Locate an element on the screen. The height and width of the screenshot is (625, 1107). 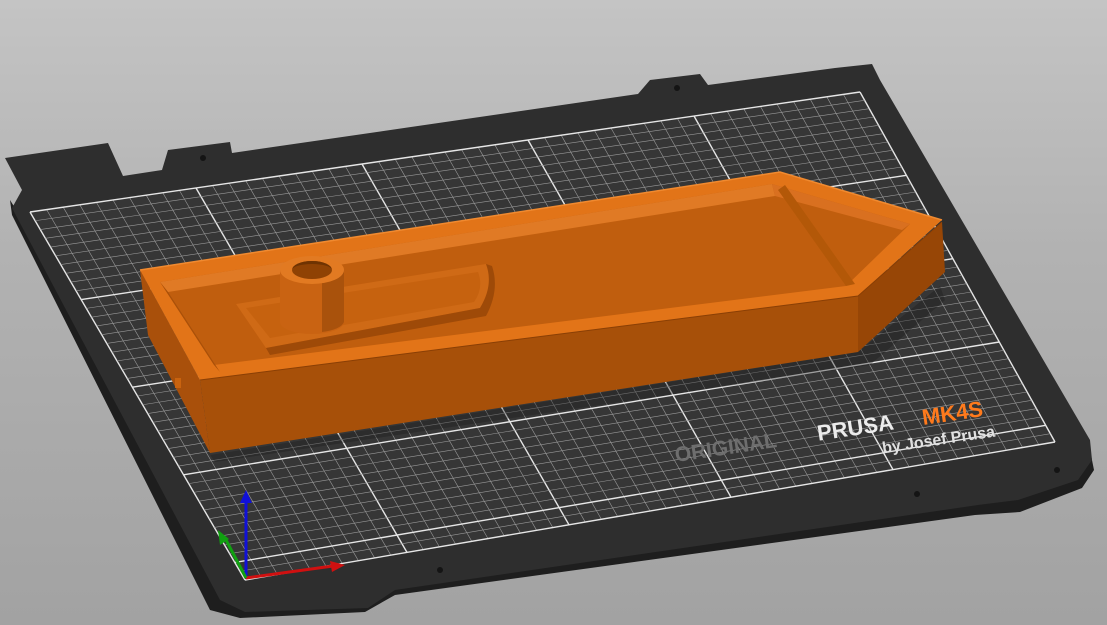
object-feature-notch is located at coordinates (178, 383).